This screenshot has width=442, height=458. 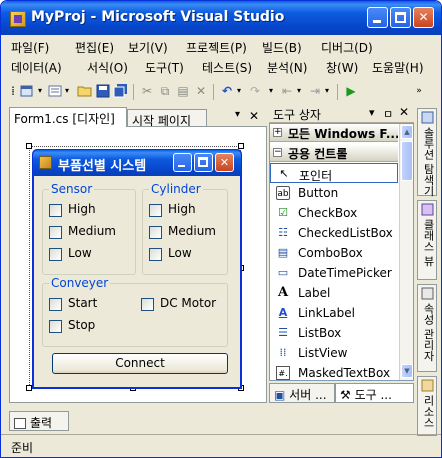 I want to click on tab-form1-design: Form1.cs [디자인], so click(x=68, y=117).